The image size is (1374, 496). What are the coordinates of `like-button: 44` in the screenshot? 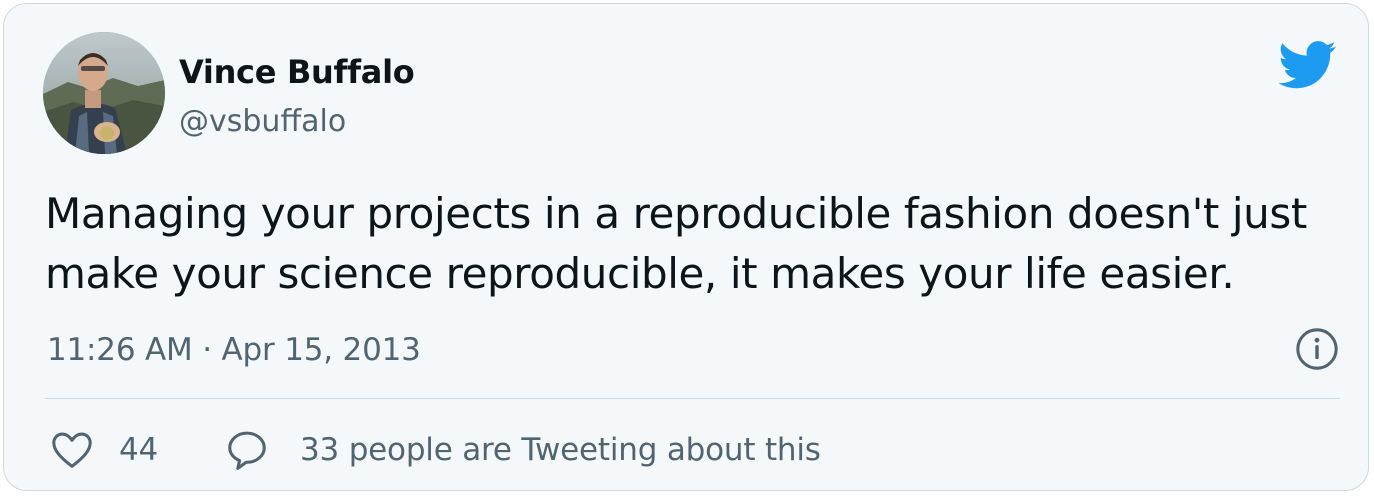 It's located at (103, 450).